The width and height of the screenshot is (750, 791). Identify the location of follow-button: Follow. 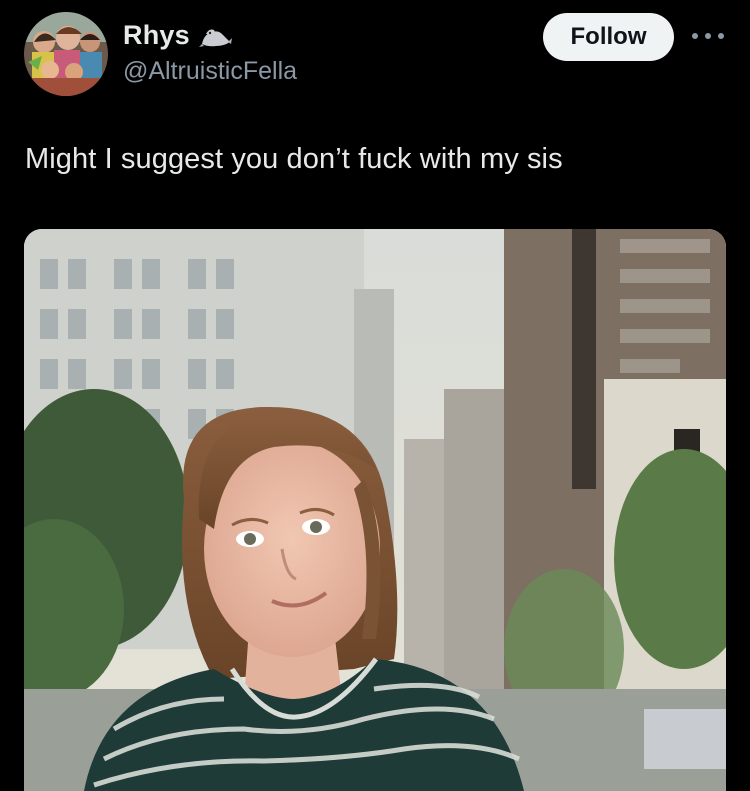
(608, 37).